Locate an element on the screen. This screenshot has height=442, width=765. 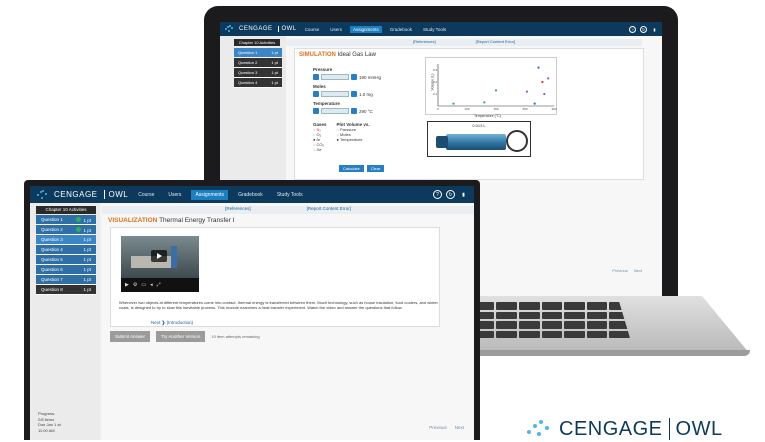
question-label: Question 3 is located at coordinates (248, 72).